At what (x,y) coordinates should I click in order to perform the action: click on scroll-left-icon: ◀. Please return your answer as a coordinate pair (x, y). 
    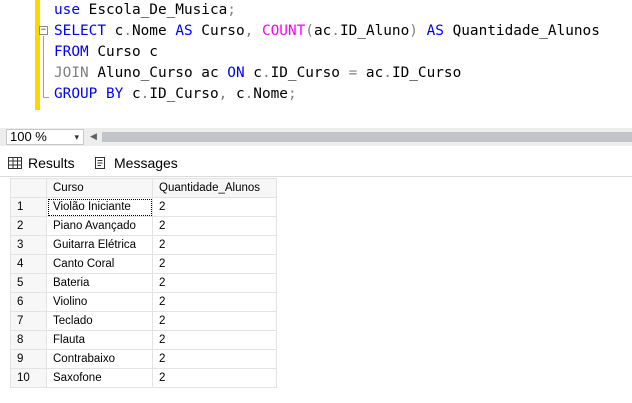
    Looking at the image, I should click on (93, 136).